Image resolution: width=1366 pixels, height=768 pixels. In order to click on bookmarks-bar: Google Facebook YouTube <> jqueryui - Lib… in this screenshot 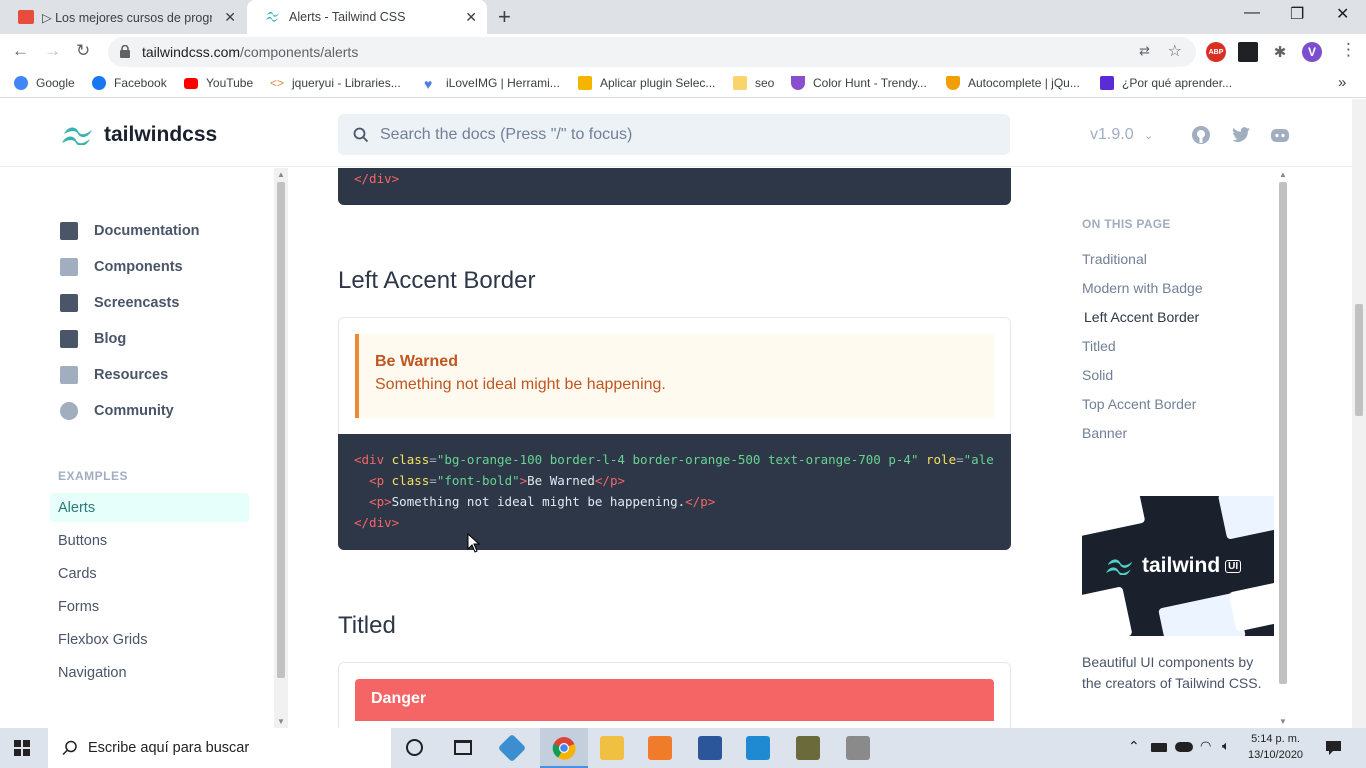, I will do `click(683, 84)`.